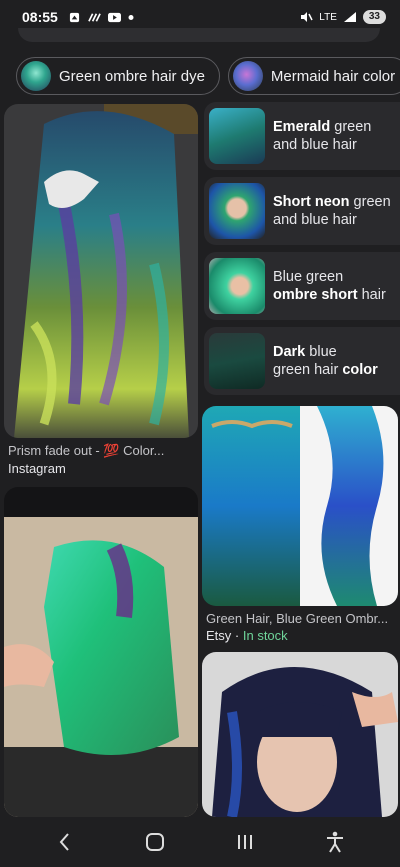 This screenshot has width=400, height=867. What do you see at coordinates (374, 17) in the screenshot?
I see `battery-indicator: 33` at bounding box center [374, 17].